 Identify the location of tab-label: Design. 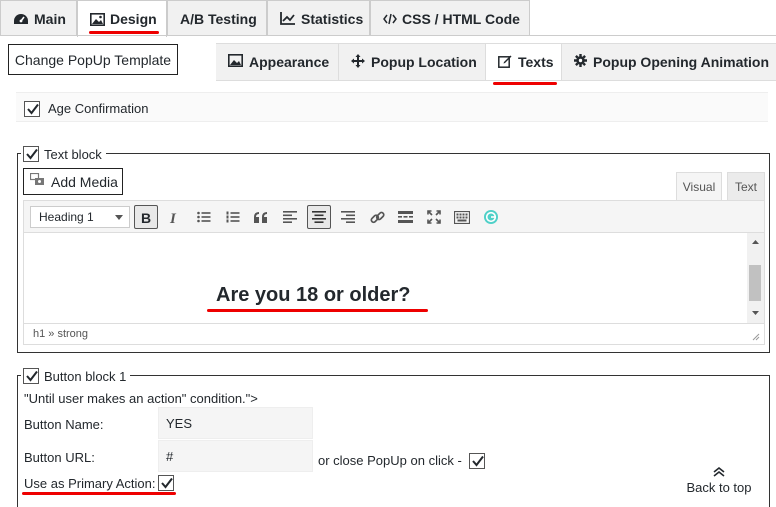
(133, 19).